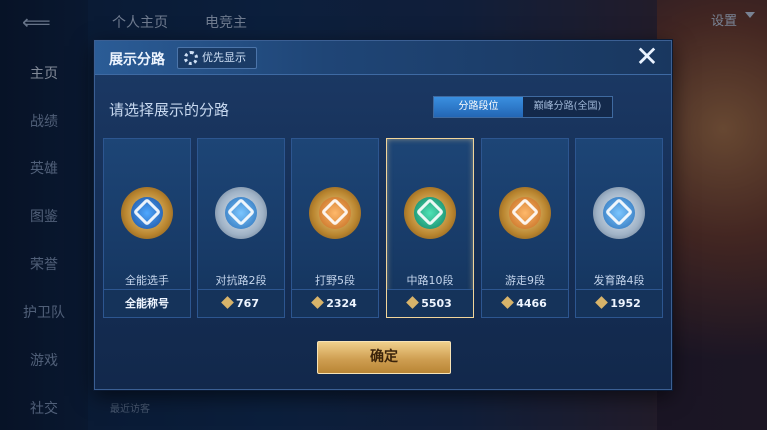 The height and width of the screenshot is (430, 767). I want to click on gear-icon, so click(191, 58).